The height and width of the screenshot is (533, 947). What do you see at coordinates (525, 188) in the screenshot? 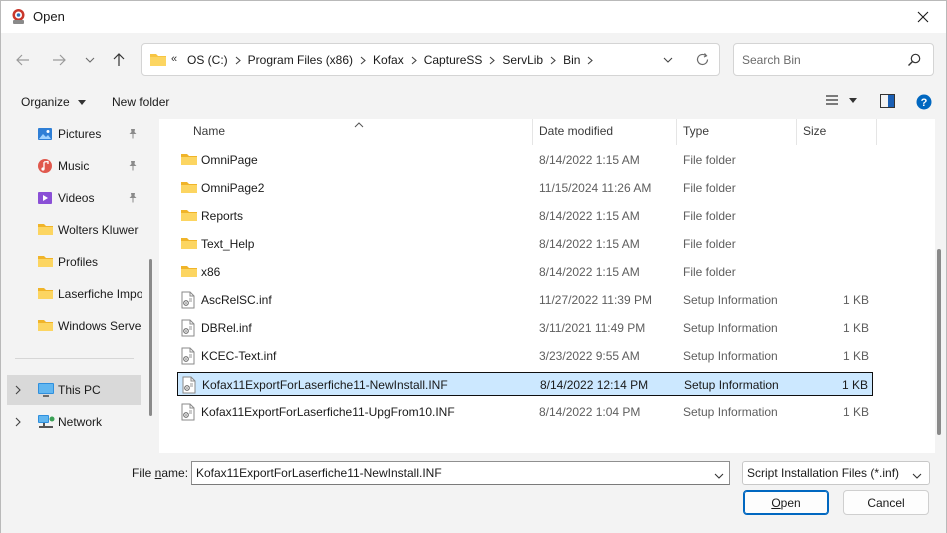
I see `folder-row: OmniPage2 11/15/2024 11:26 AM File folder` at bounding box center [525, 188].